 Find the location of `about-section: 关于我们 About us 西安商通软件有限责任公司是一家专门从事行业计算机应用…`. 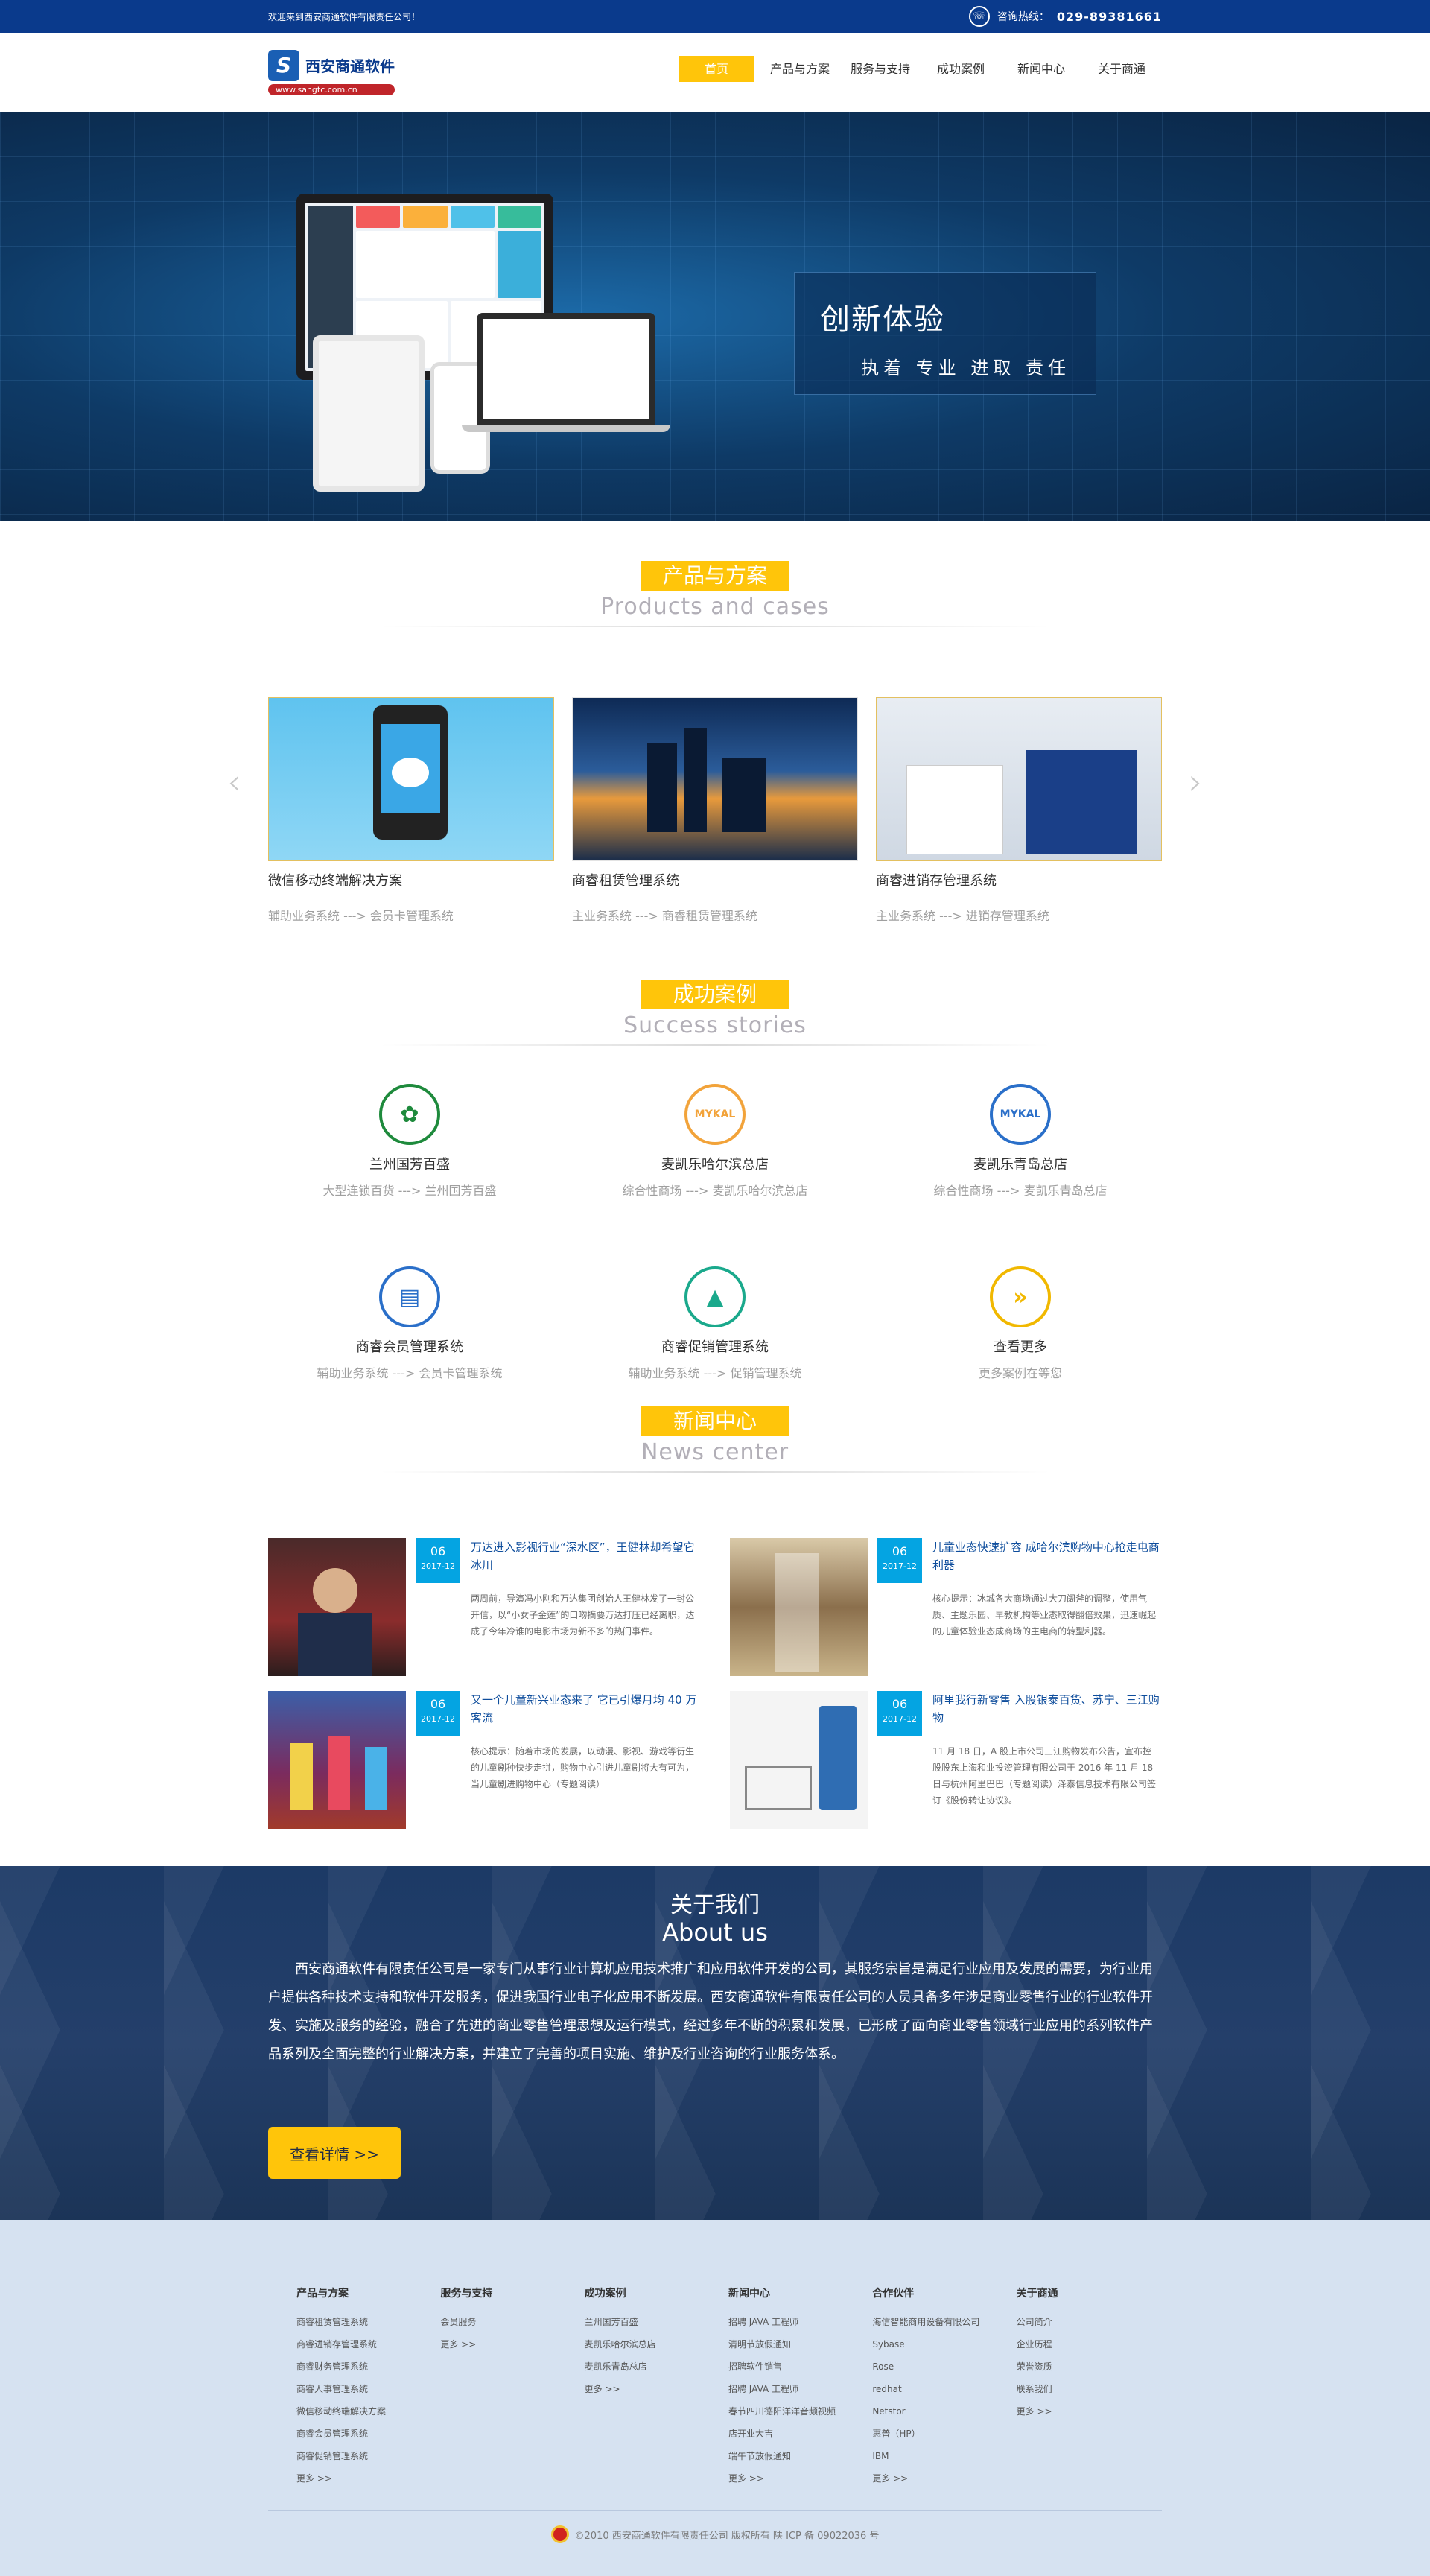

about-section: 关于我们 About us 西安商通软件有限责任公司是一家专门从事行业计算机应用… is located at coordinates (715, 2043).